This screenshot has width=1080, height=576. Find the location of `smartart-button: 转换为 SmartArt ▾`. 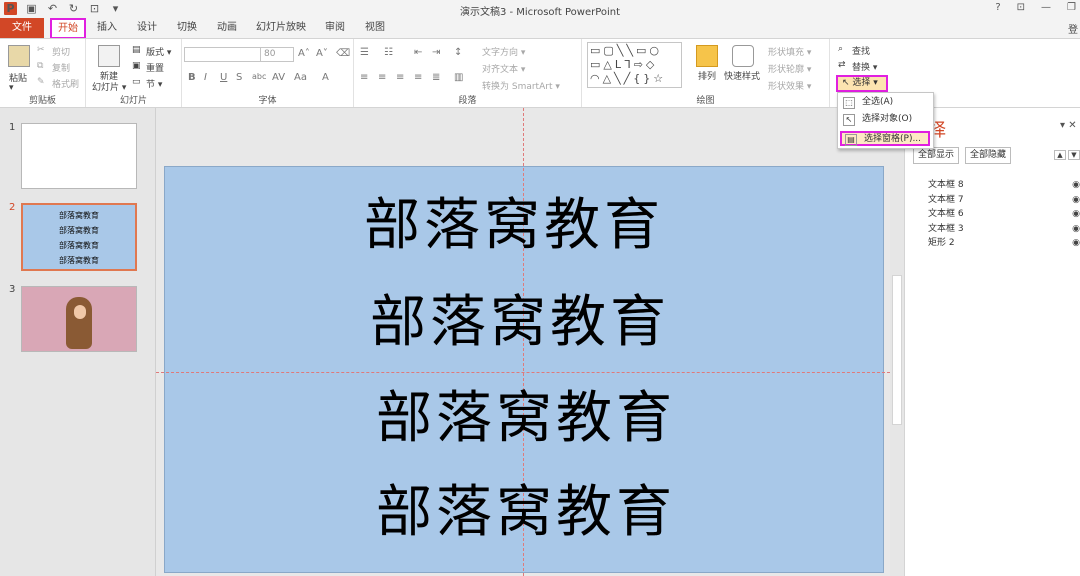

smartart-button: 转换为 SmartArt ▾ is located at coordinates (521, 85).